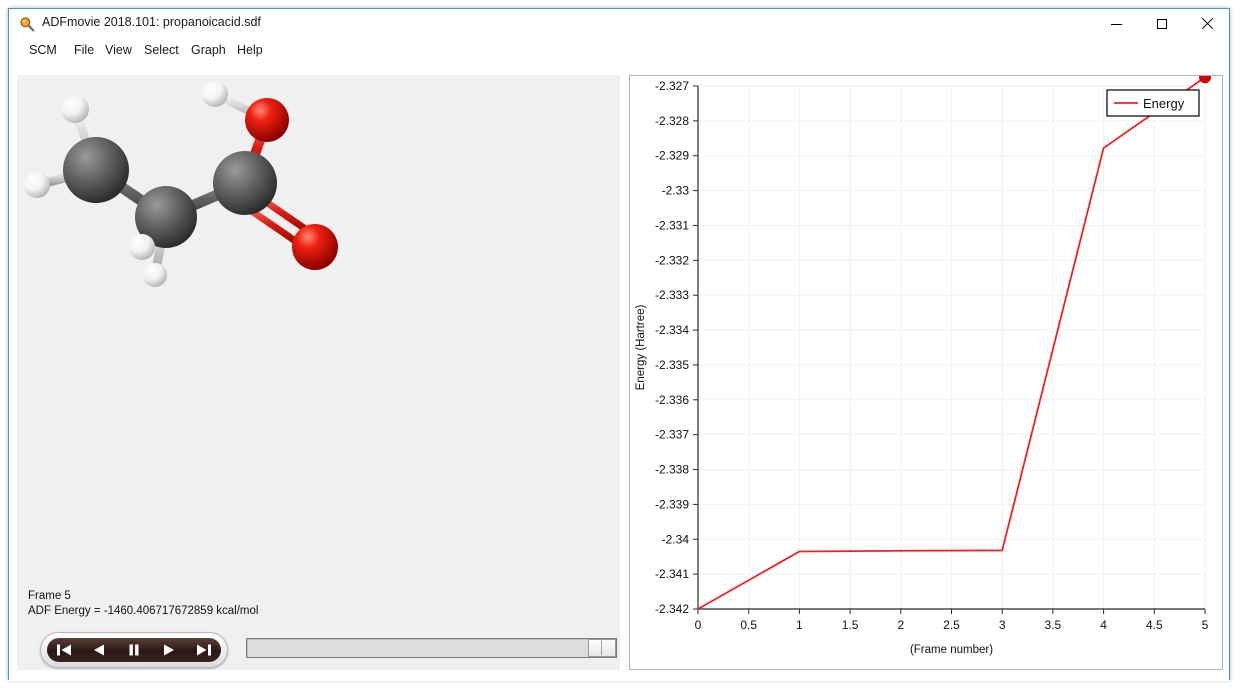  I want to click on svg-text: 1.5, so click(850, 625).